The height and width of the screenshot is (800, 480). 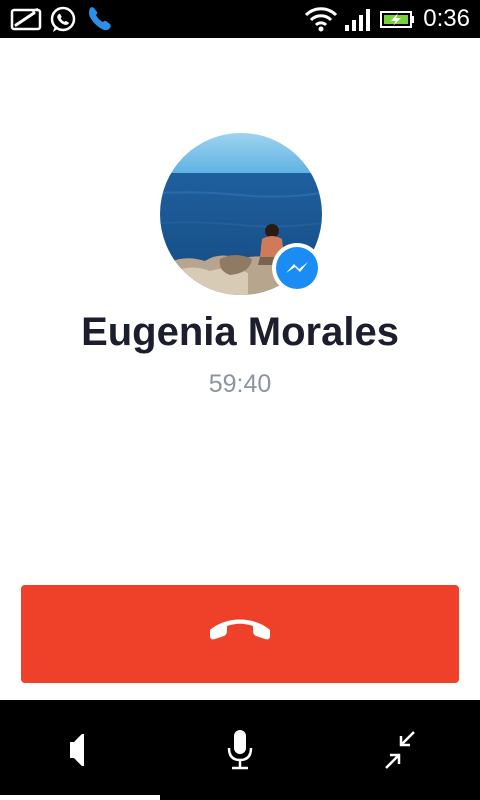 I want to click on signal-icon, so click(x=359, y=21).